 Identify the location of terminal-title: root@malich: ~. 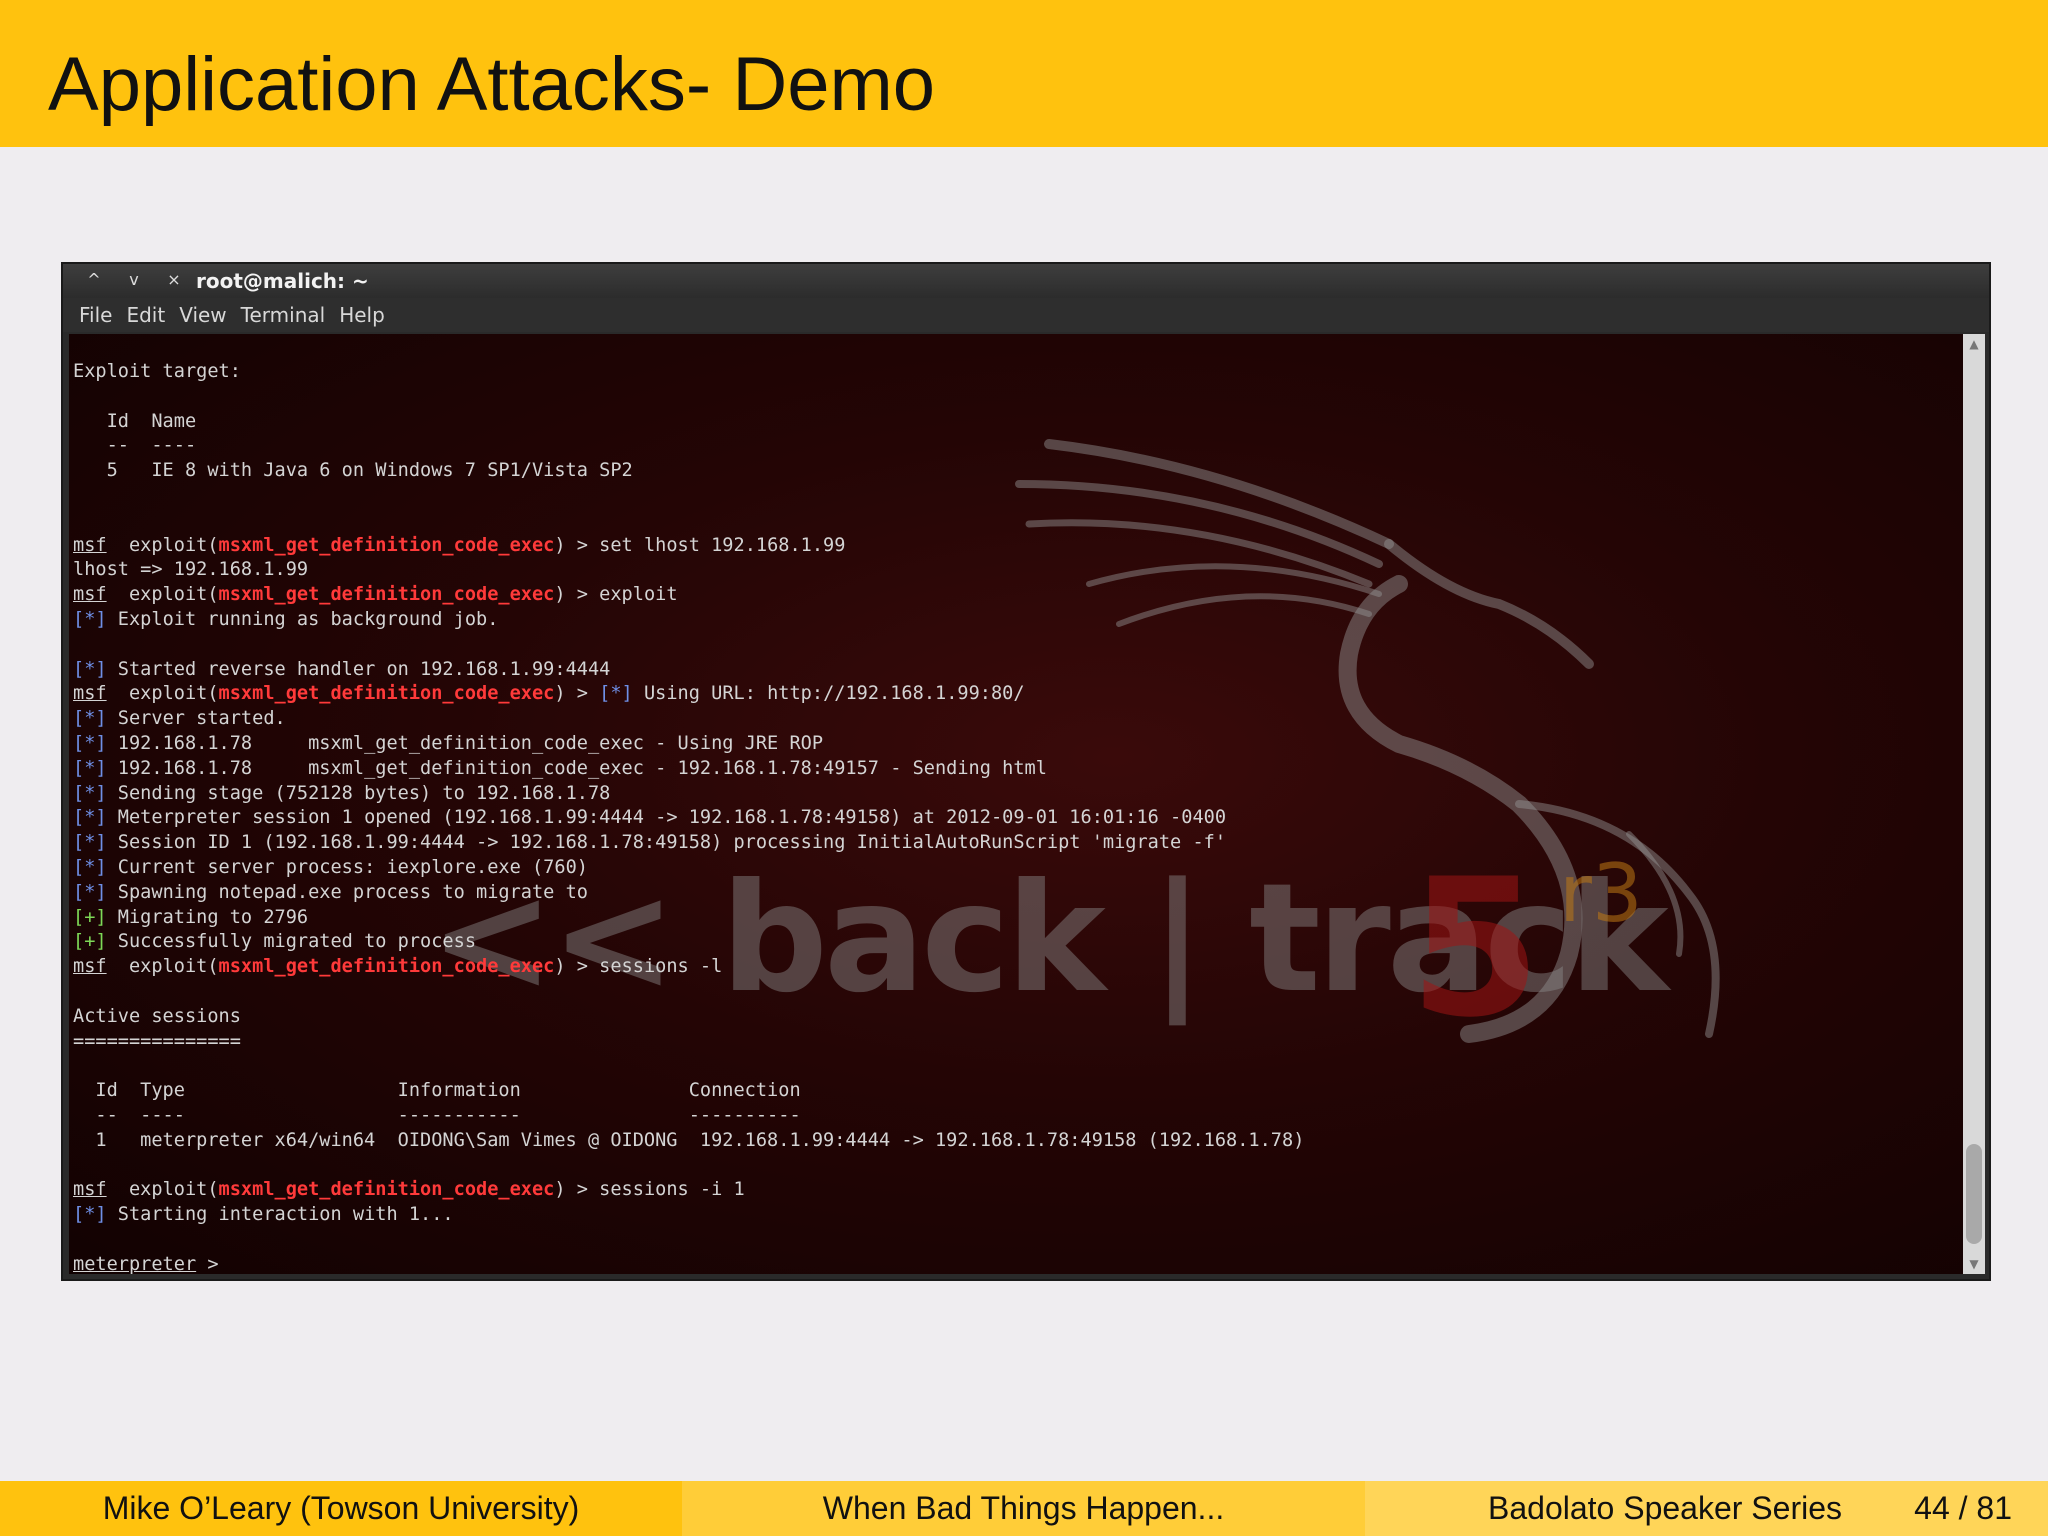
(282, 281).